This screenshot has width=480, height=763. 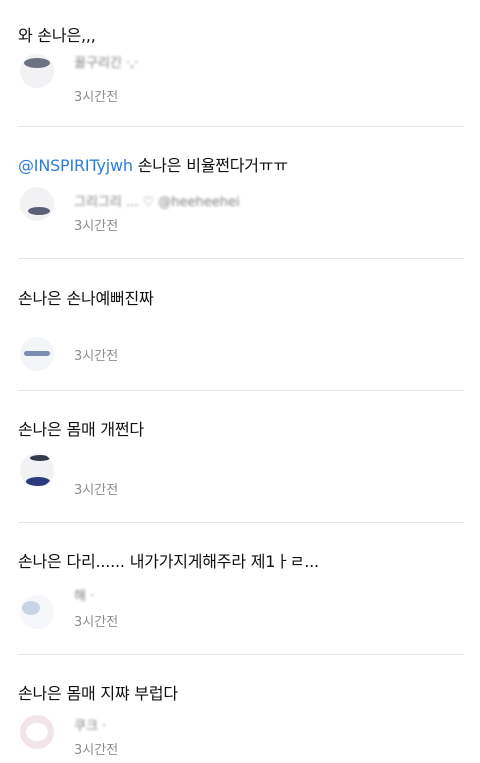 What do you see at coordinates (90, 724) in the screenshot?
I see `username: 쿠크 ·` at bounding box center [90, 724].